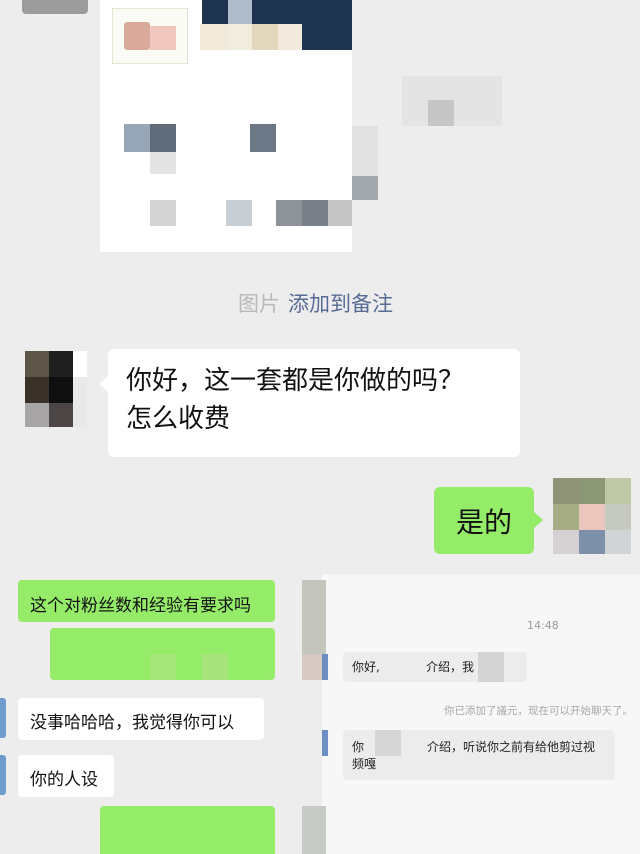 This screenshot has width=640, height=854. I want to click on screenshot-right-bubble-2-suffix: 介绍，听说你之前有给他剪过视, so click(511, 747).